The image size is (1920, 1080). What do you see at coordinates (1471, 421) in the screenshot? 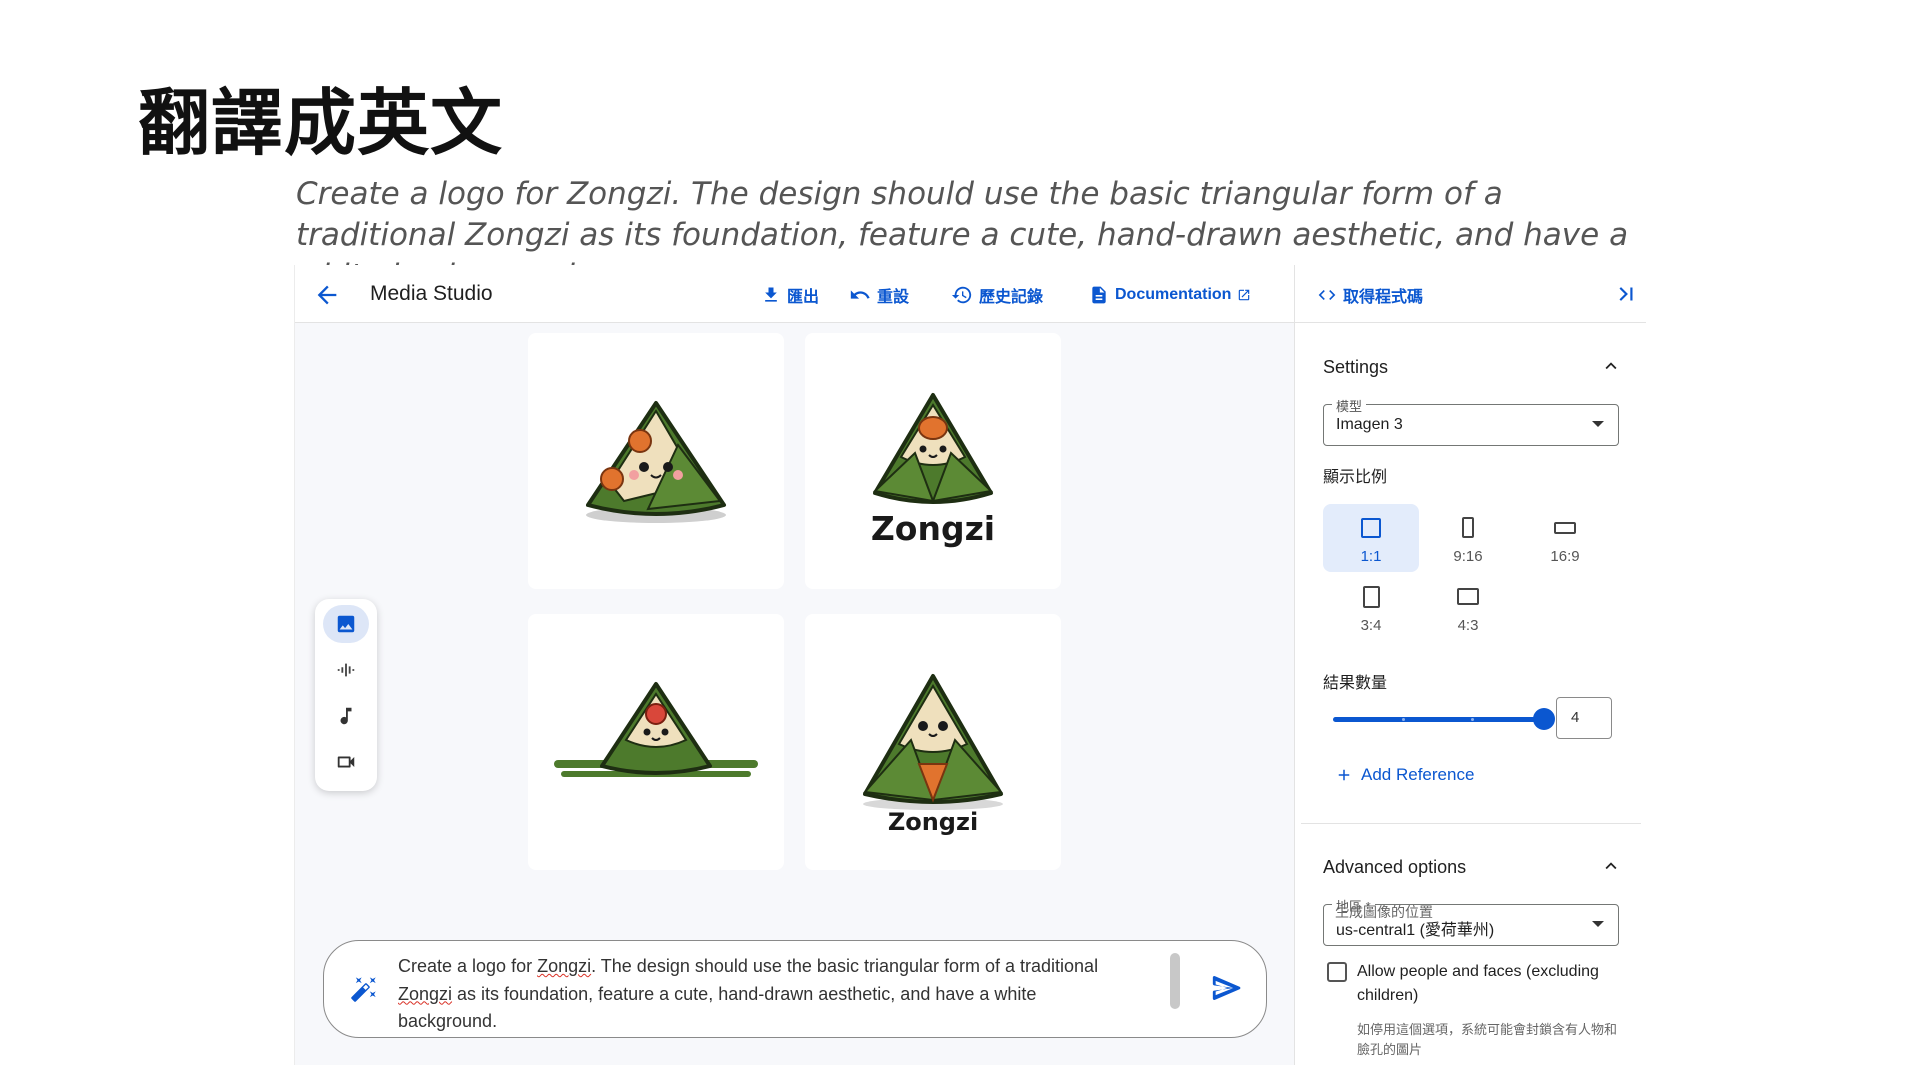
I see `model-select: 模型 Imagen 3` at bounding box center [1471, 421].